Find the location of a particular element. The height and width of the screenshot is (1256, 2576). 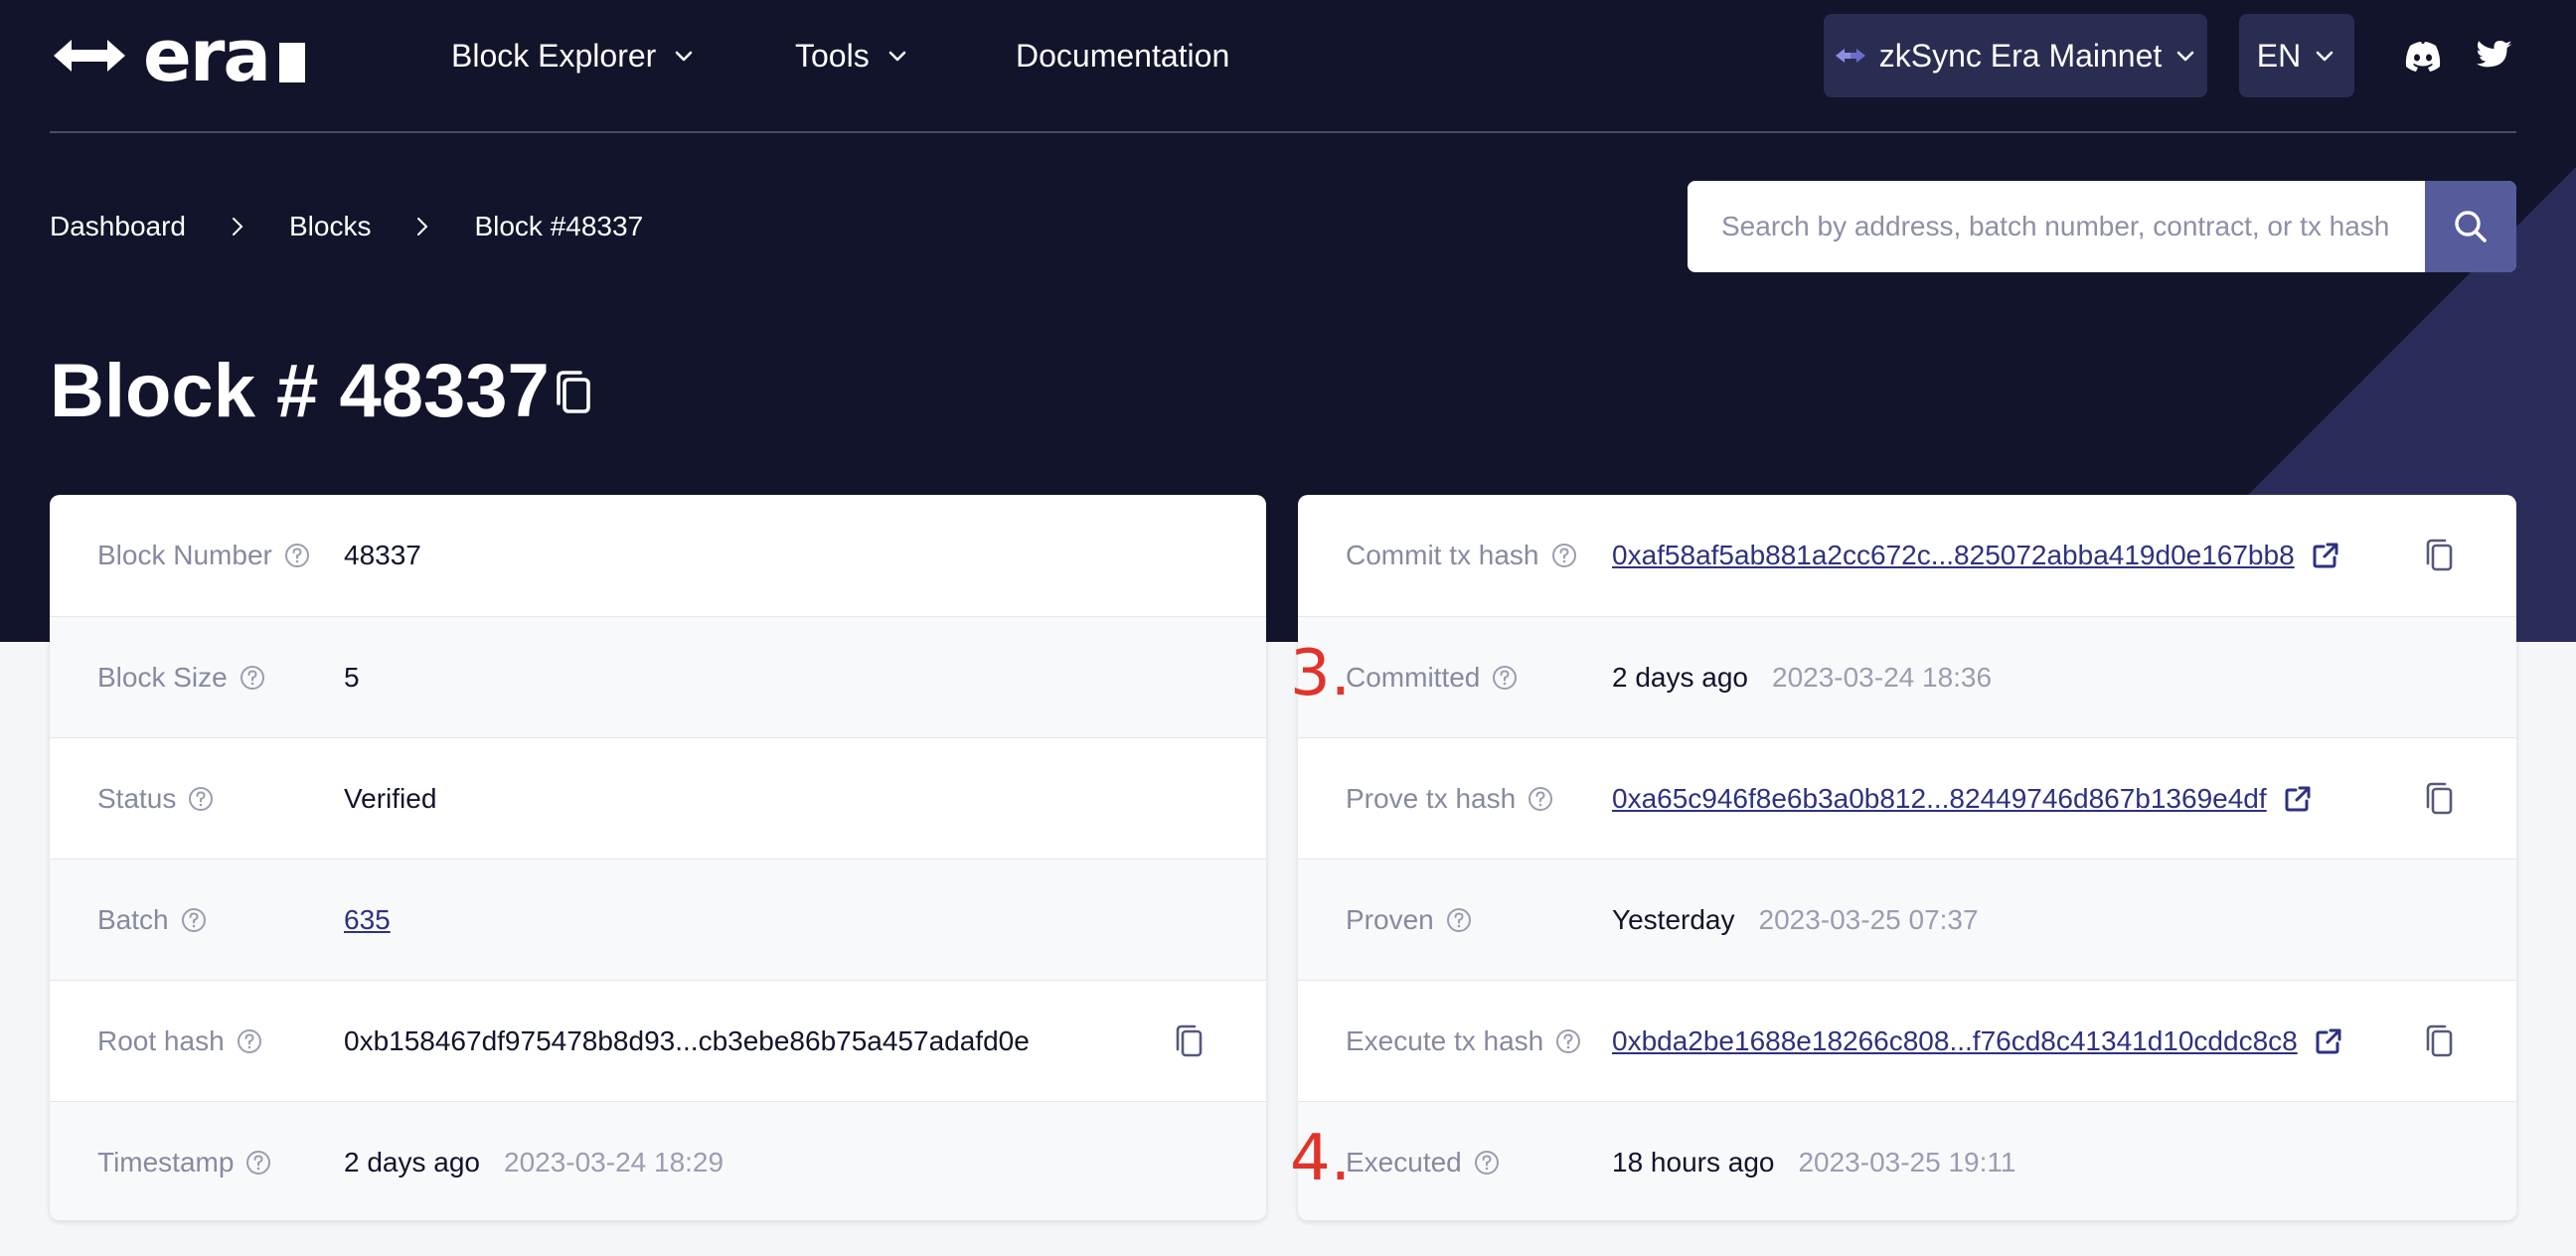

row-value: 18 hours ago 2023-03-25 19:11 is located at coordinates (1813, 1162).